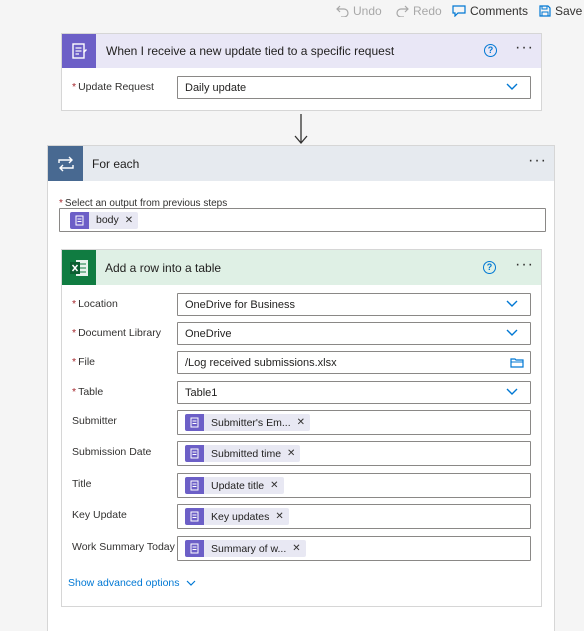 The width and height of the screenshot is (584, 631). Describe the element at coordinates (301, 163) in the screenshot. I see `foreach-header: For each ···` at that location.